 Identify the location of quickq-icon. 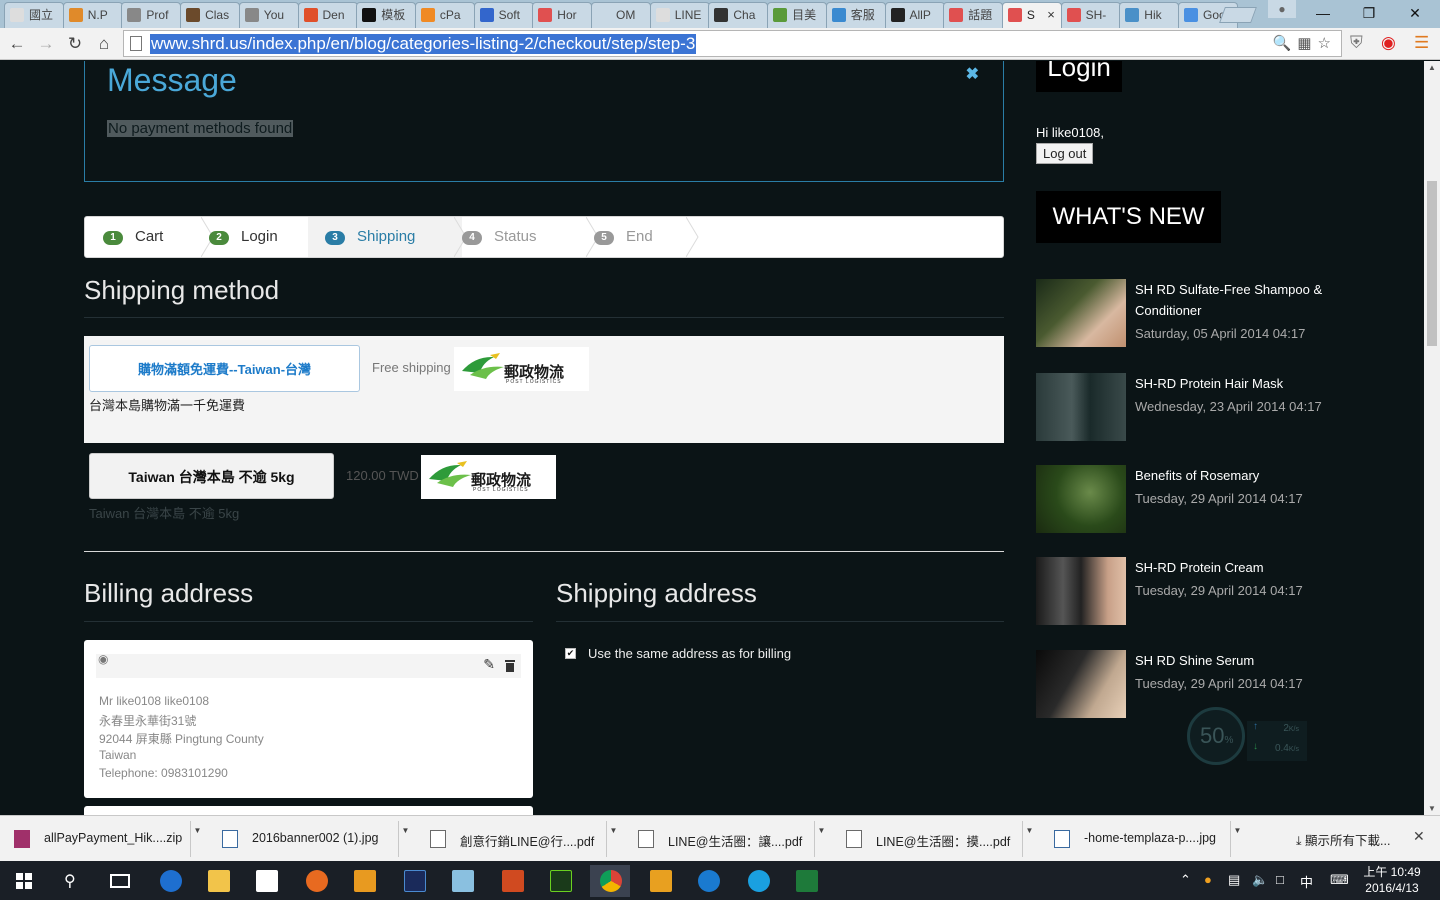
(708, 881).